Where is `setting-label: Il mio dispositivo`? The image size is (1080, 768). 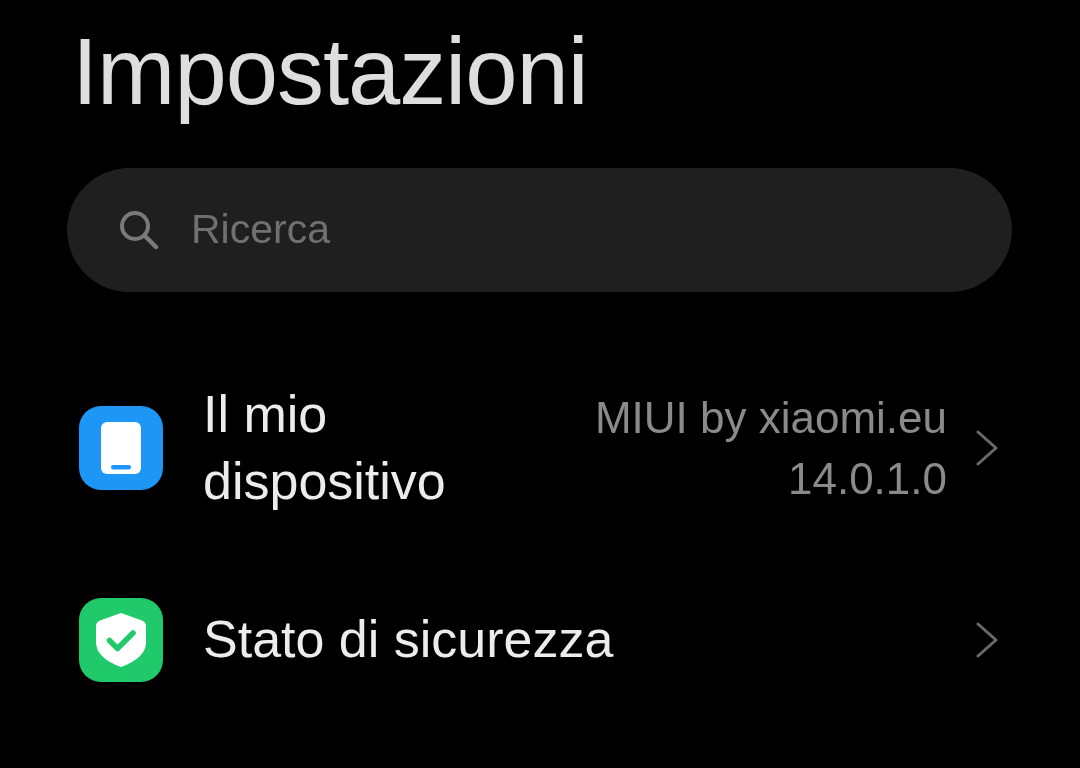 setting-label: Il mio dispositivo is located at coordinates (381, 447).